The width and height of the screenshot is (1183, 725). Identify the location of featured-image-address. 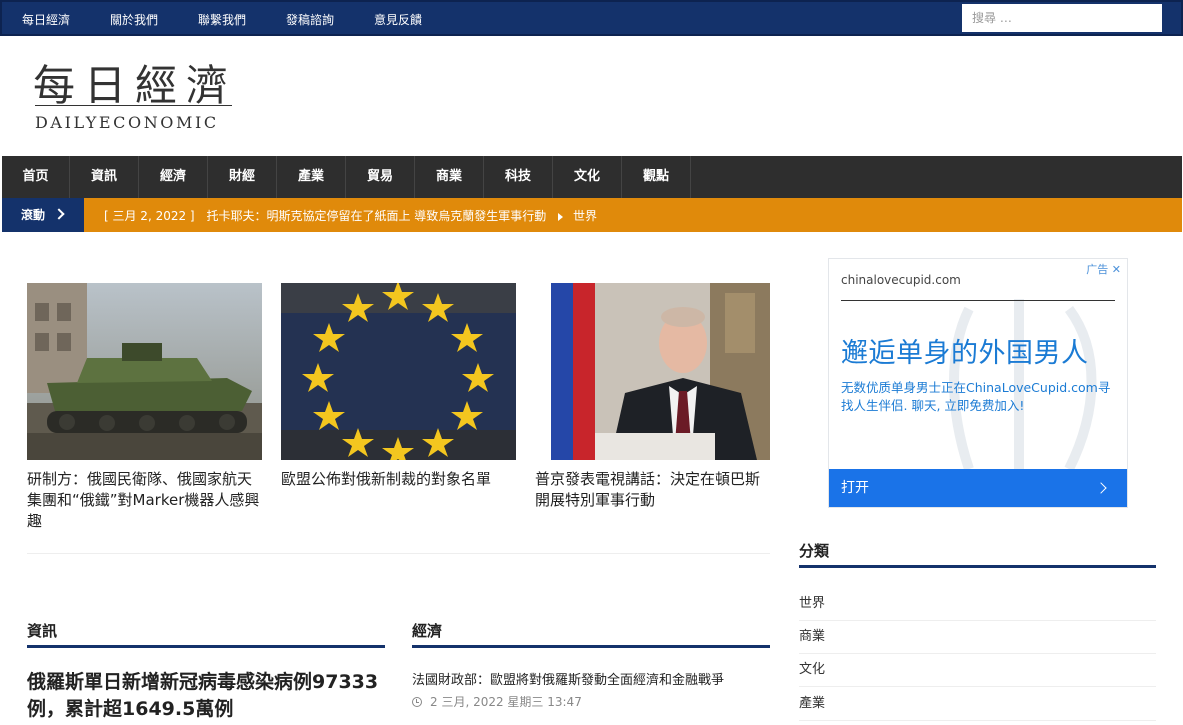
(652, 371).